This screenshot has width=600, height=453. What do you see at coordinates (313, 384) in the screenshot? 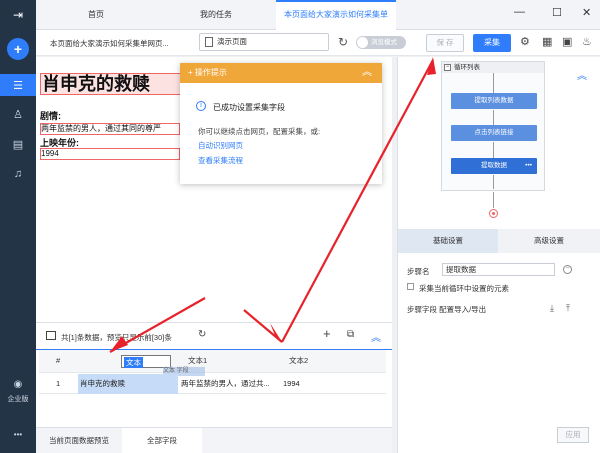
I see `cell-text2: 1994` at bounding box center [313, 384].